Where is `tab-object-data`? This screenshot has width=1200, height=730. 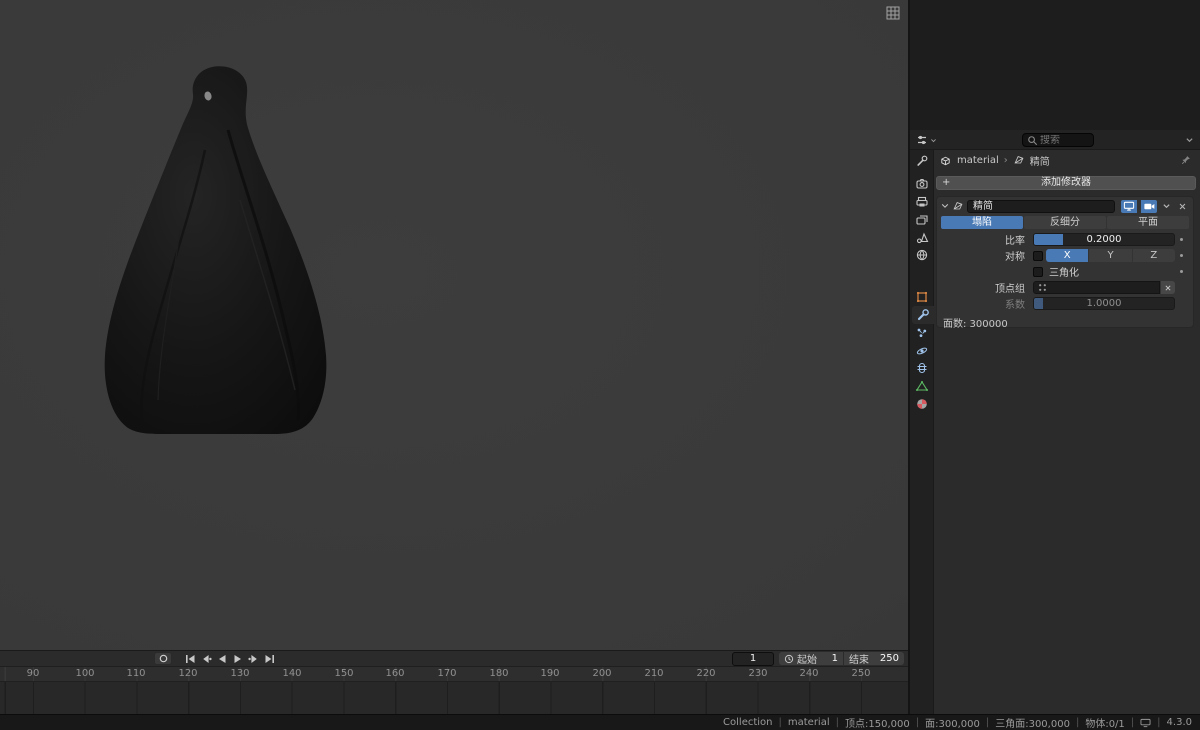
tab-object-data is located at coordinates (922, 386).